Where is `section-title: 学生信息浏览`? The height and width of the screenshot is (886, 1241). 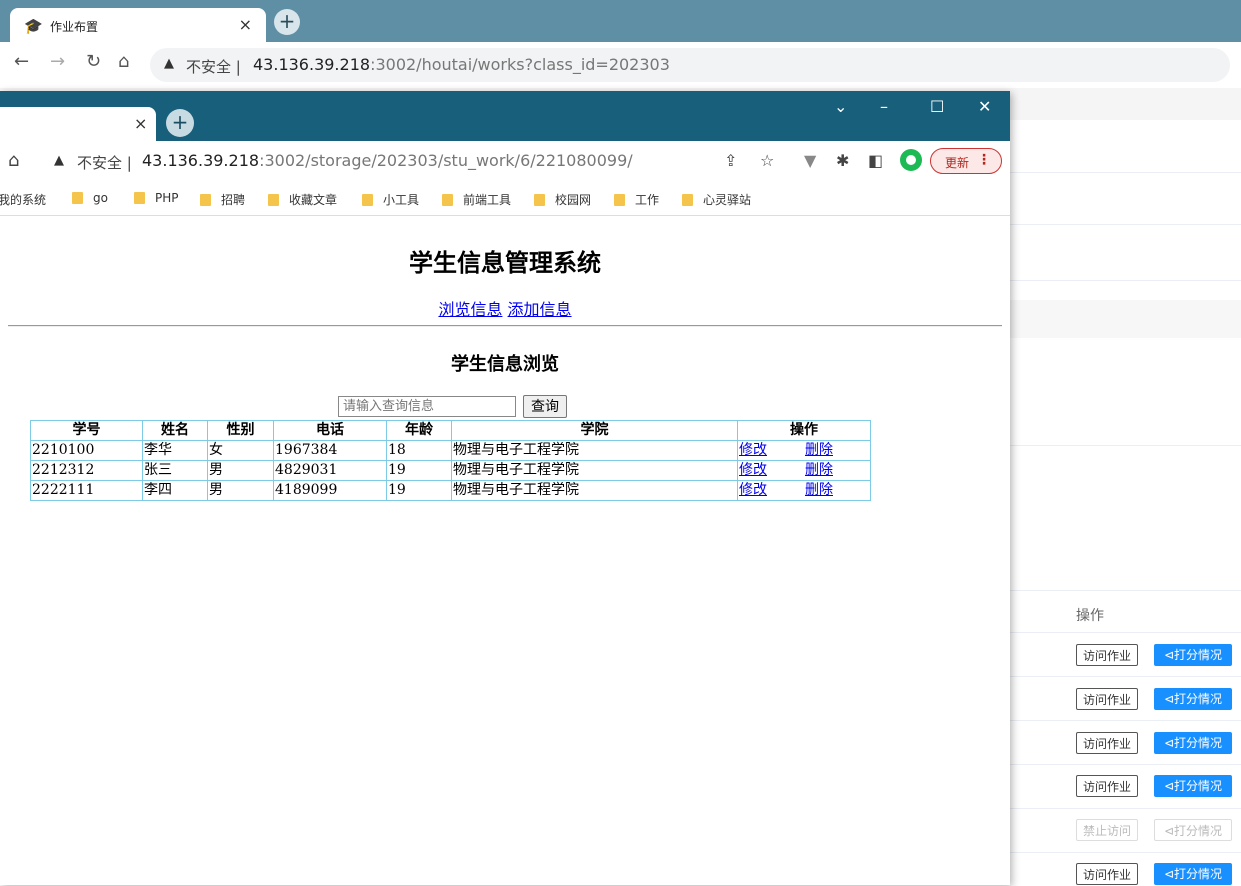 section-title: 学生信息浏览 is located at coordinates (505, 364).